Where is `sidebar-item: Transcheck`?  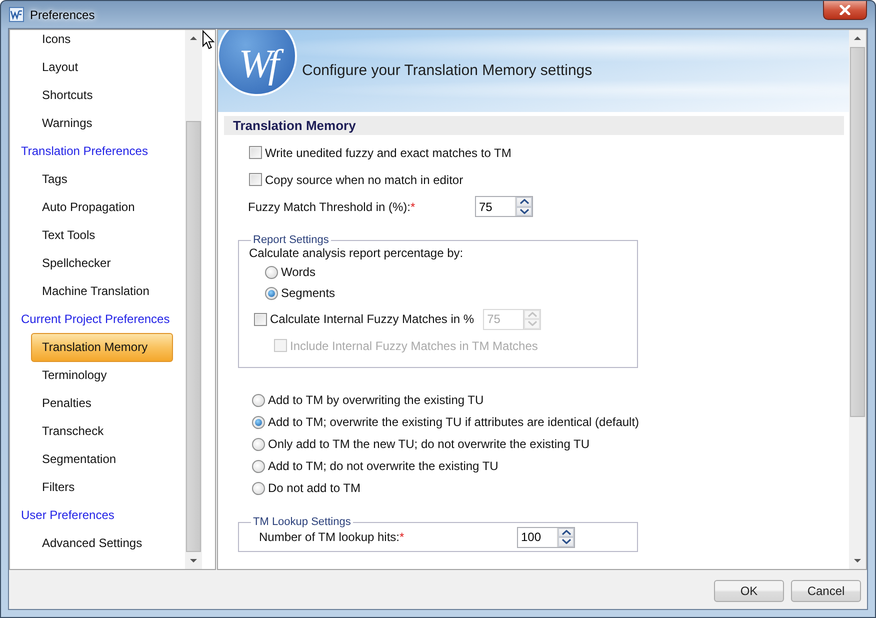
sidebar-item: Transcheck is located at coordinates (102, 431).